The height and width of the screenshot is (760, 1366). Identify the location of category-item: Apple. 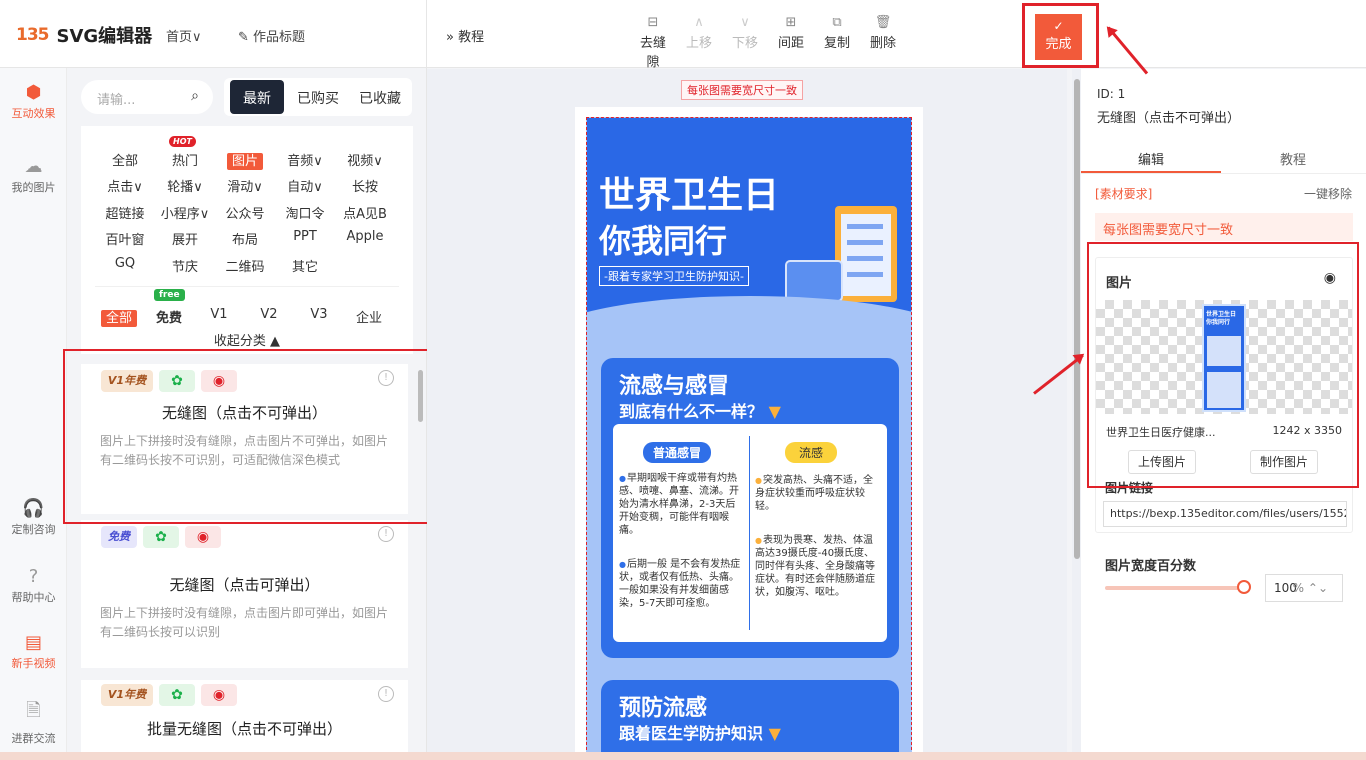
(365, 236).